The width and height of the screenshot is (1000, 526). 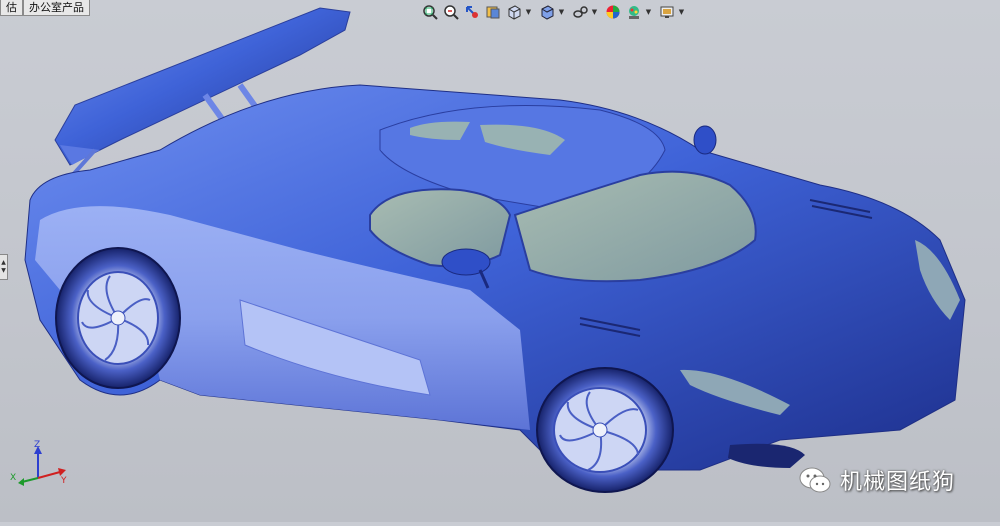 I want to click on tab-estimate: 估, so click(x=11, y=8).